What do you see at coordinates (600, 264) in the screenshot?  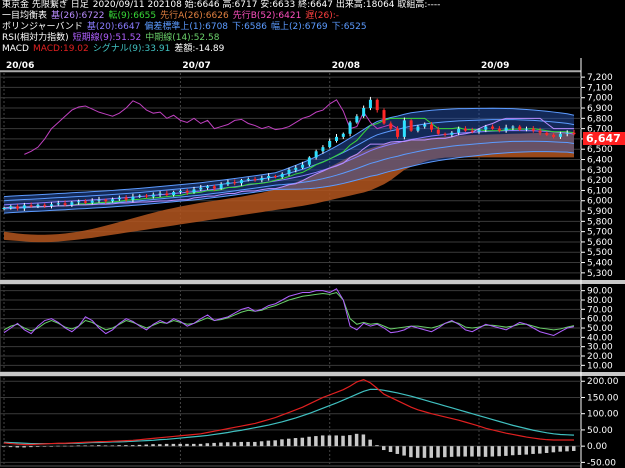 I see `y-tick-label: 5,400` at bounding box center [600, 264].